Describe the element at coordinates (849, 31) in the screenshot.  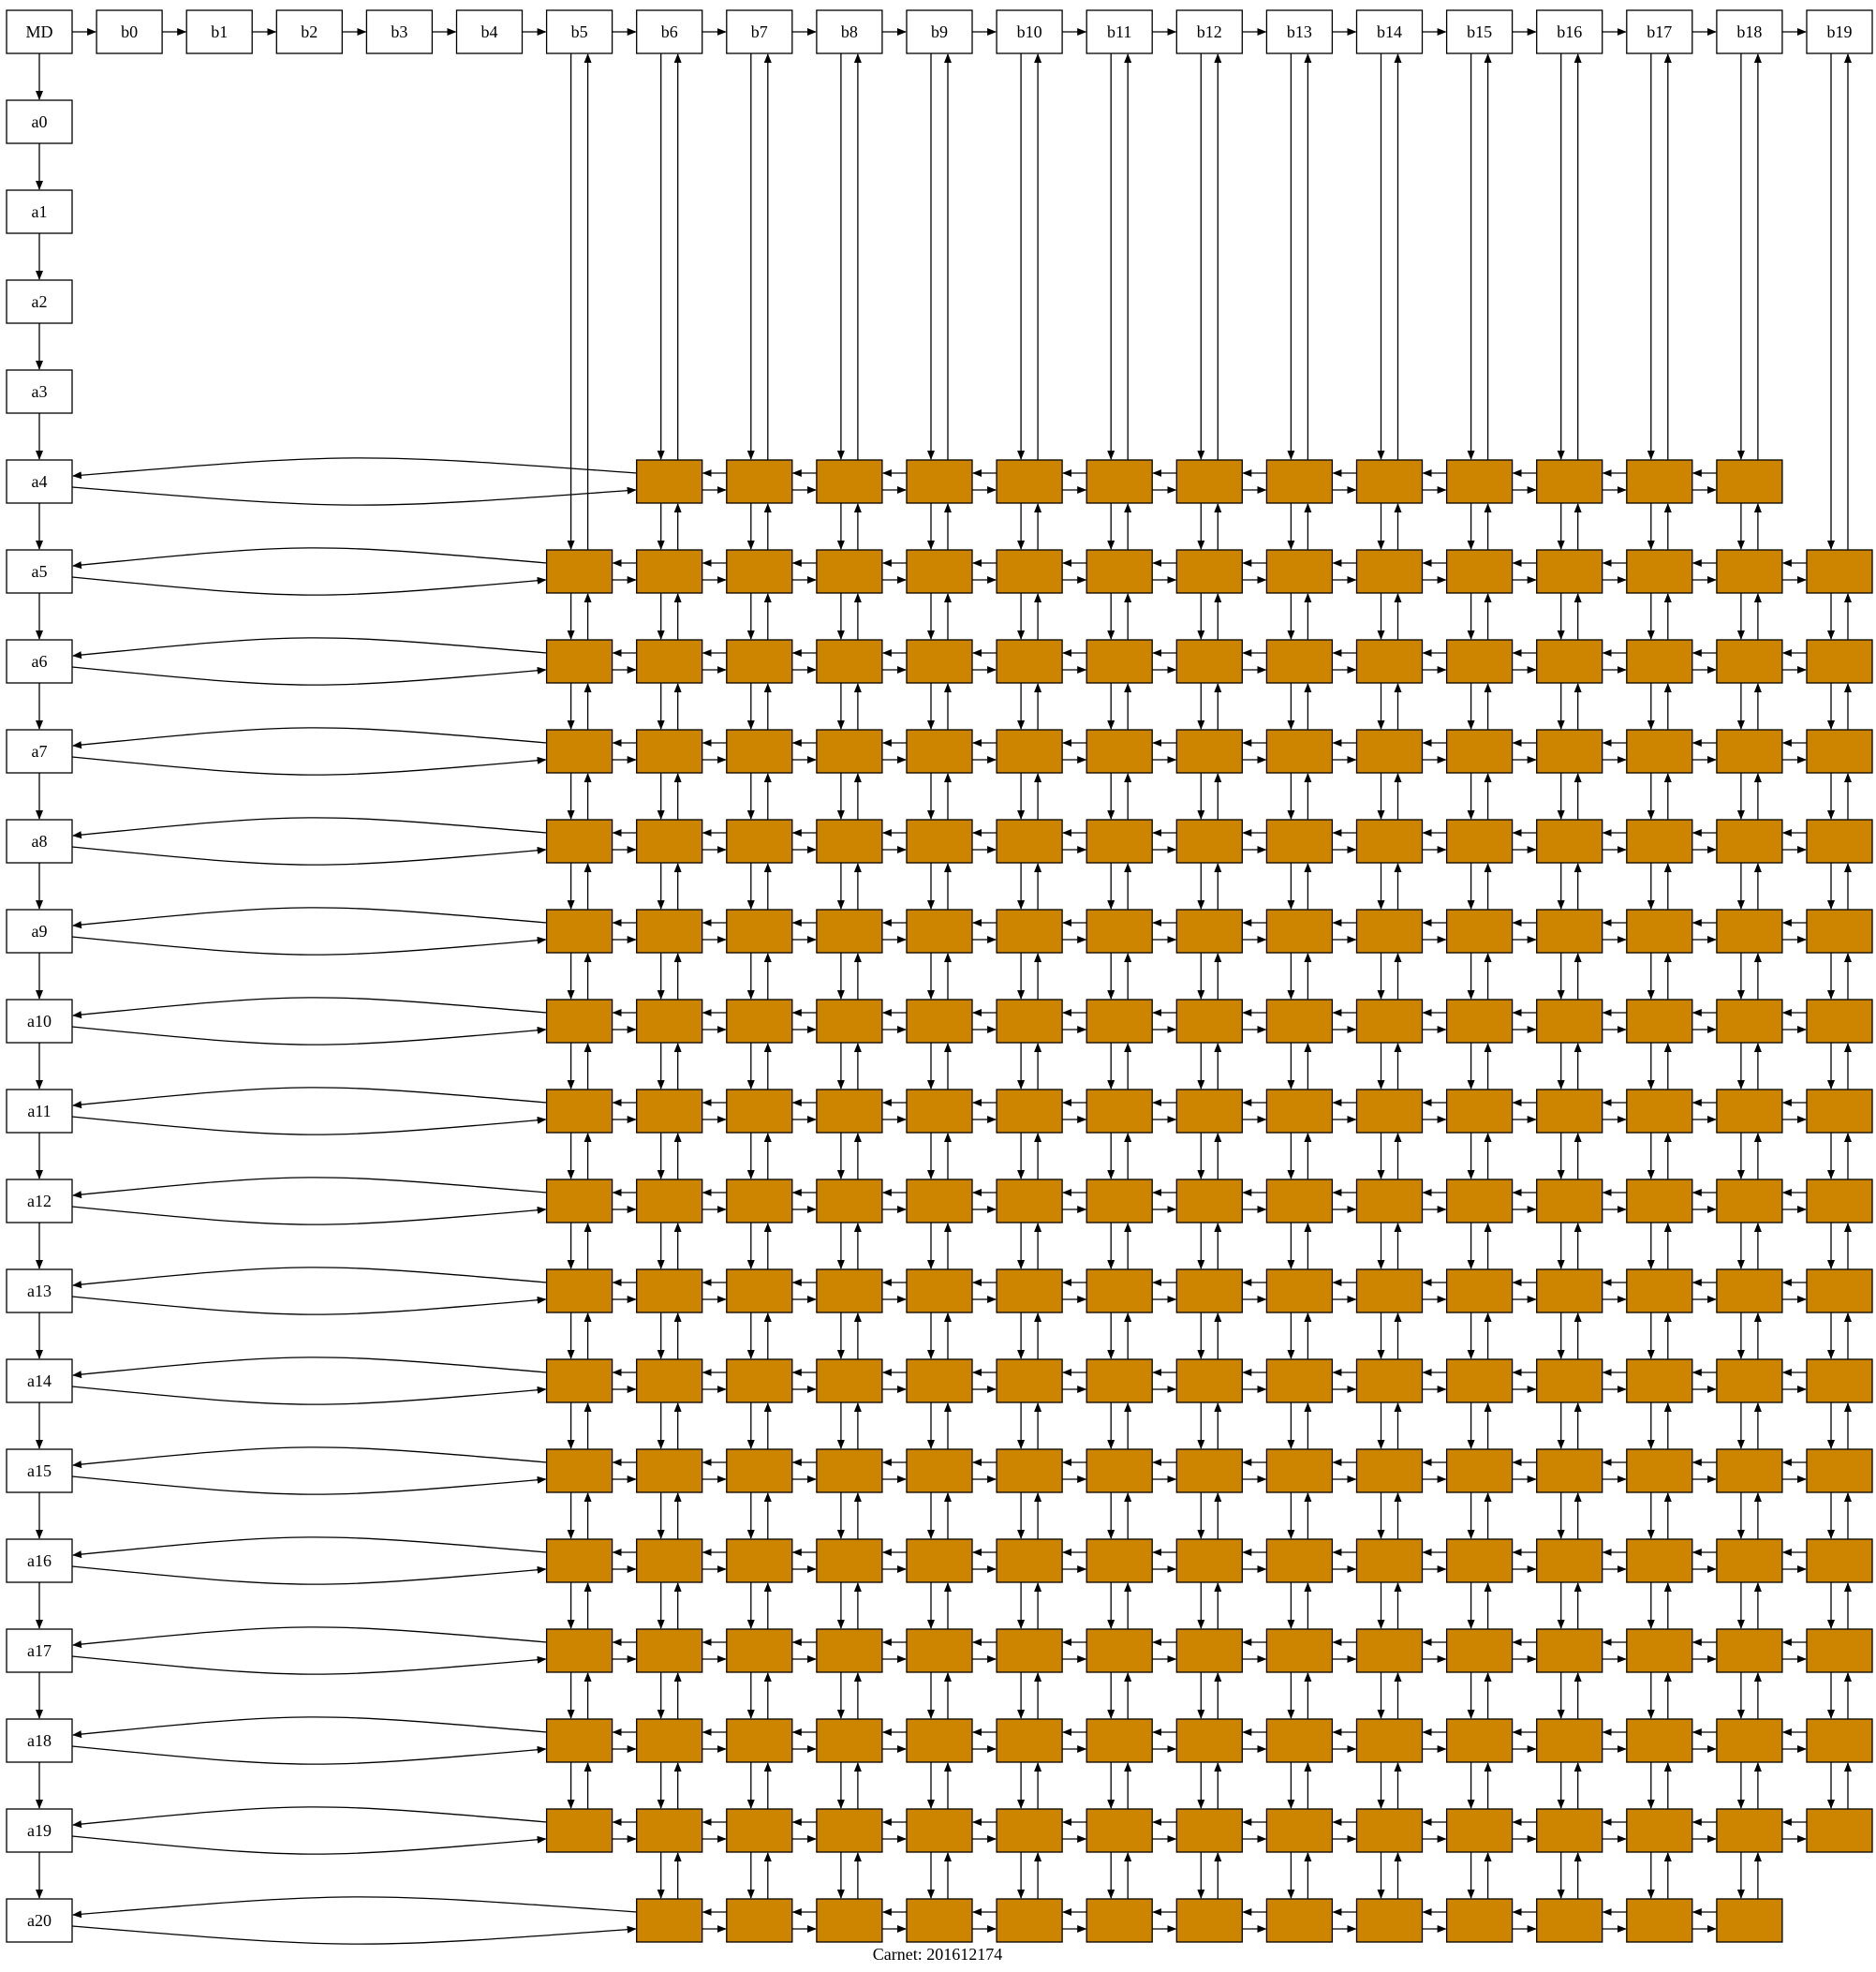
I see `column-header-b8-label: b8` at that location.